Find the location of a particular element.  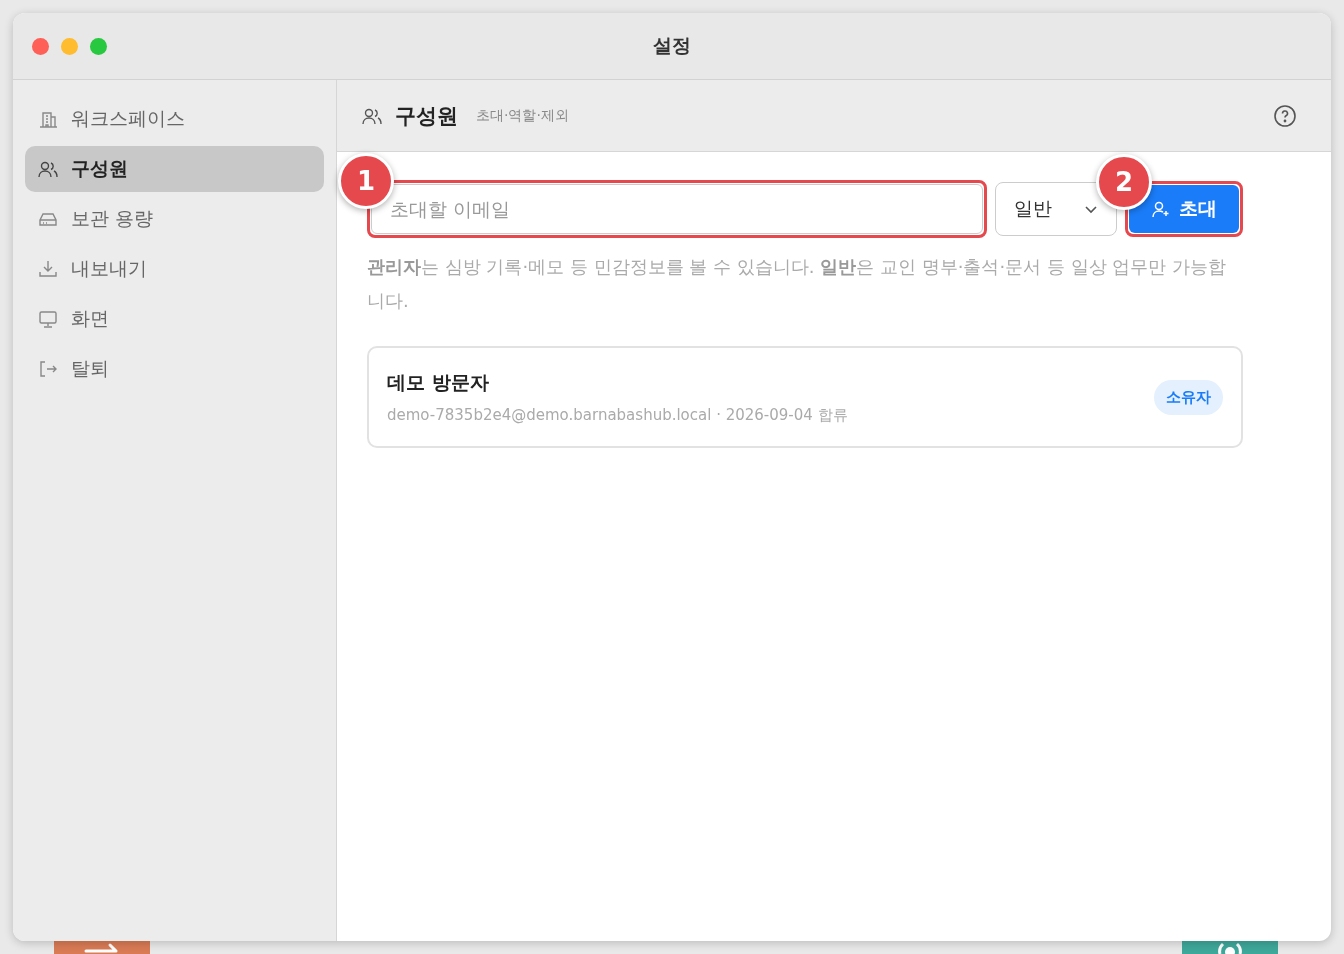

zoom-button is located at coordinates (98, 46).